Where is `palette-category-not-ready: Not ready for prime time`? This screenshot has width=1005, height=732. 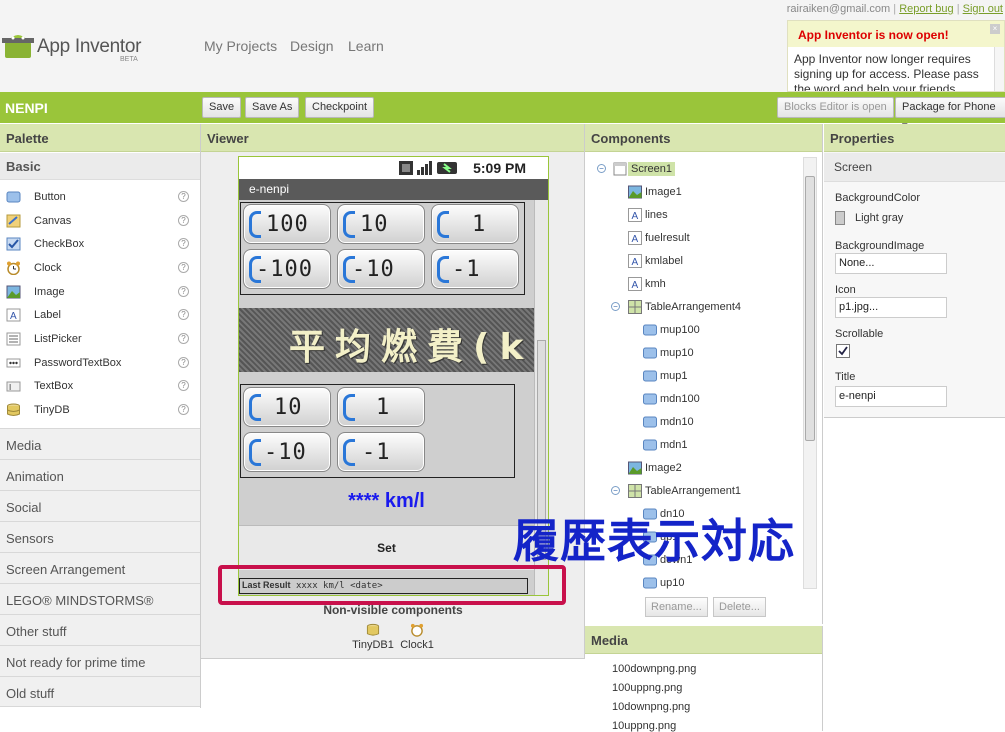
palette-category-not-ready: Not ready for prime time is located at coordinates (100, 660).